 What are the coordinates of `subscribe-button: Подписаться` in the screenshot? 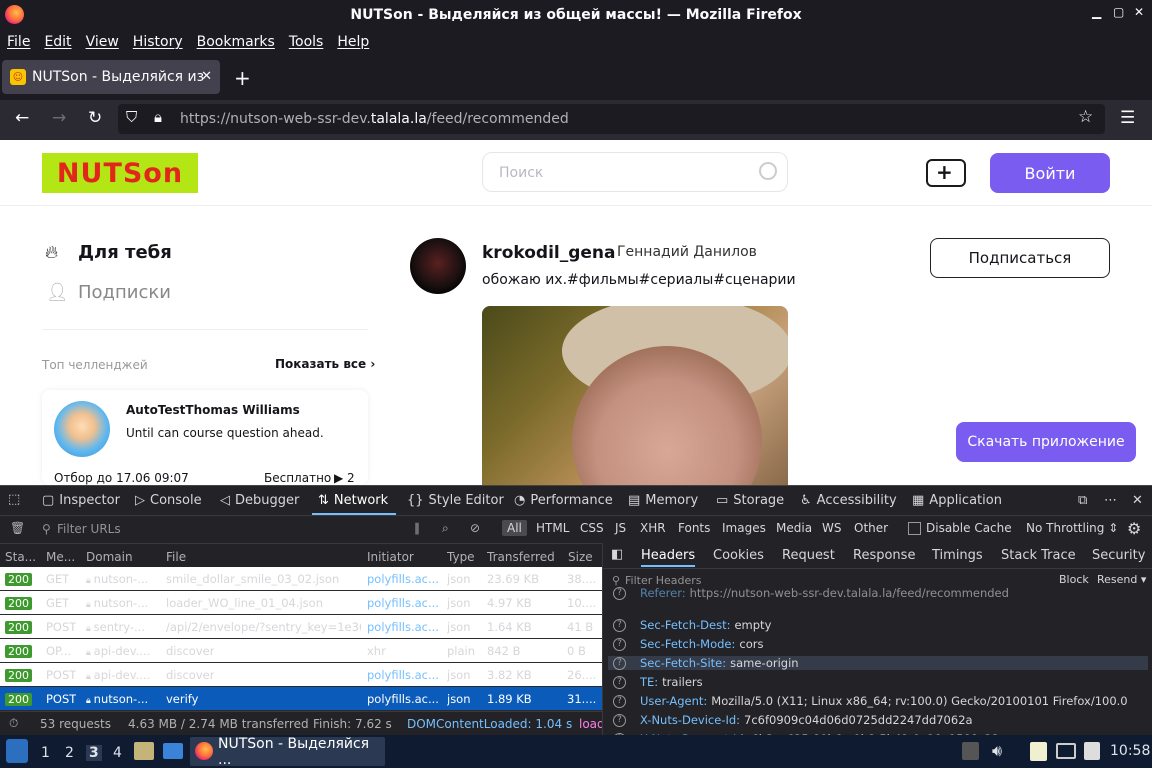 It's located at (1020, 258).